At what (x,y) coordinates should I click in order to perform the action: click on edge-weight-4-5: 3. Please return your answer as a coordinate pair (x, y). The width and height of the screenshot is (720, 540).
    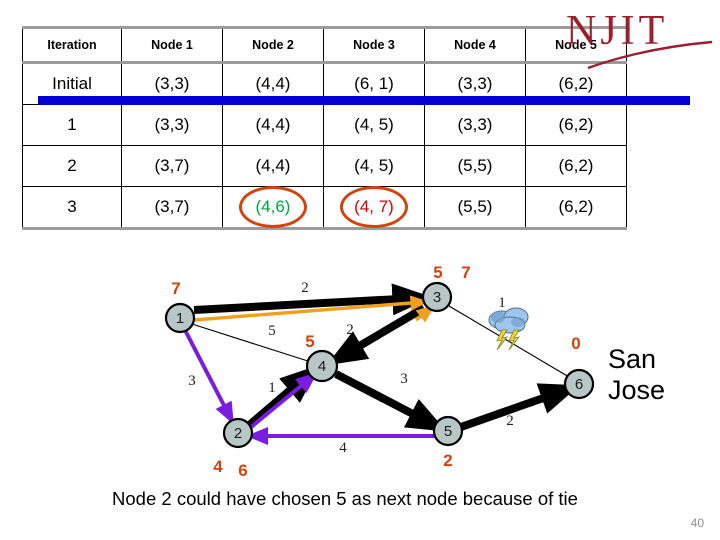
    Looking at the image, I should click on (404, 379).